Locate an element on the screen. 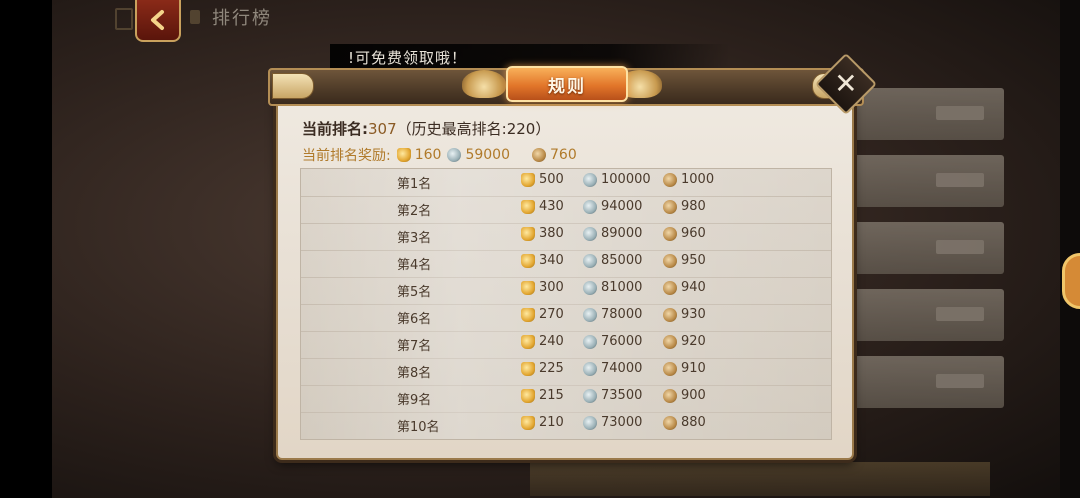 The image size is (1080, 498). menu-icon is located at coordinates (124, 19).